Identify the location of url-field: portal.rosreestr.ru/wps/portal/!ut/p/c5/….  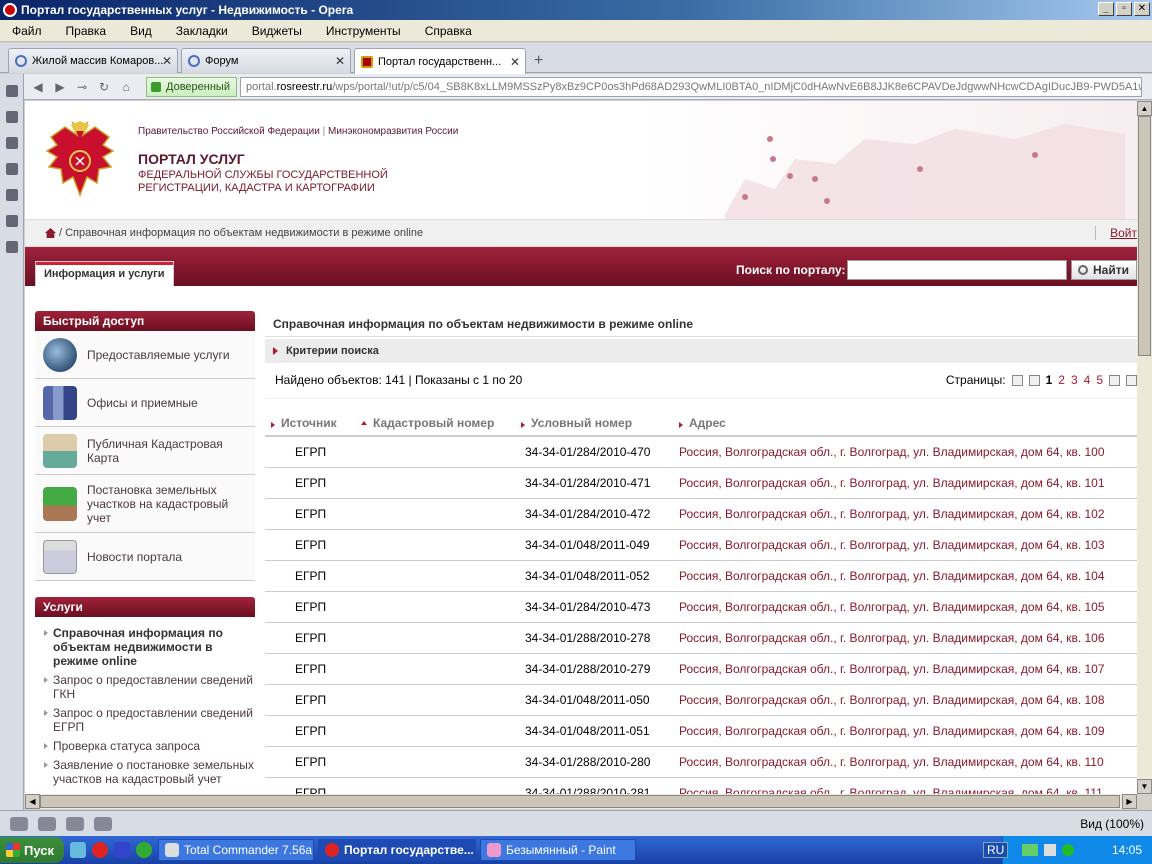
(691, 87).